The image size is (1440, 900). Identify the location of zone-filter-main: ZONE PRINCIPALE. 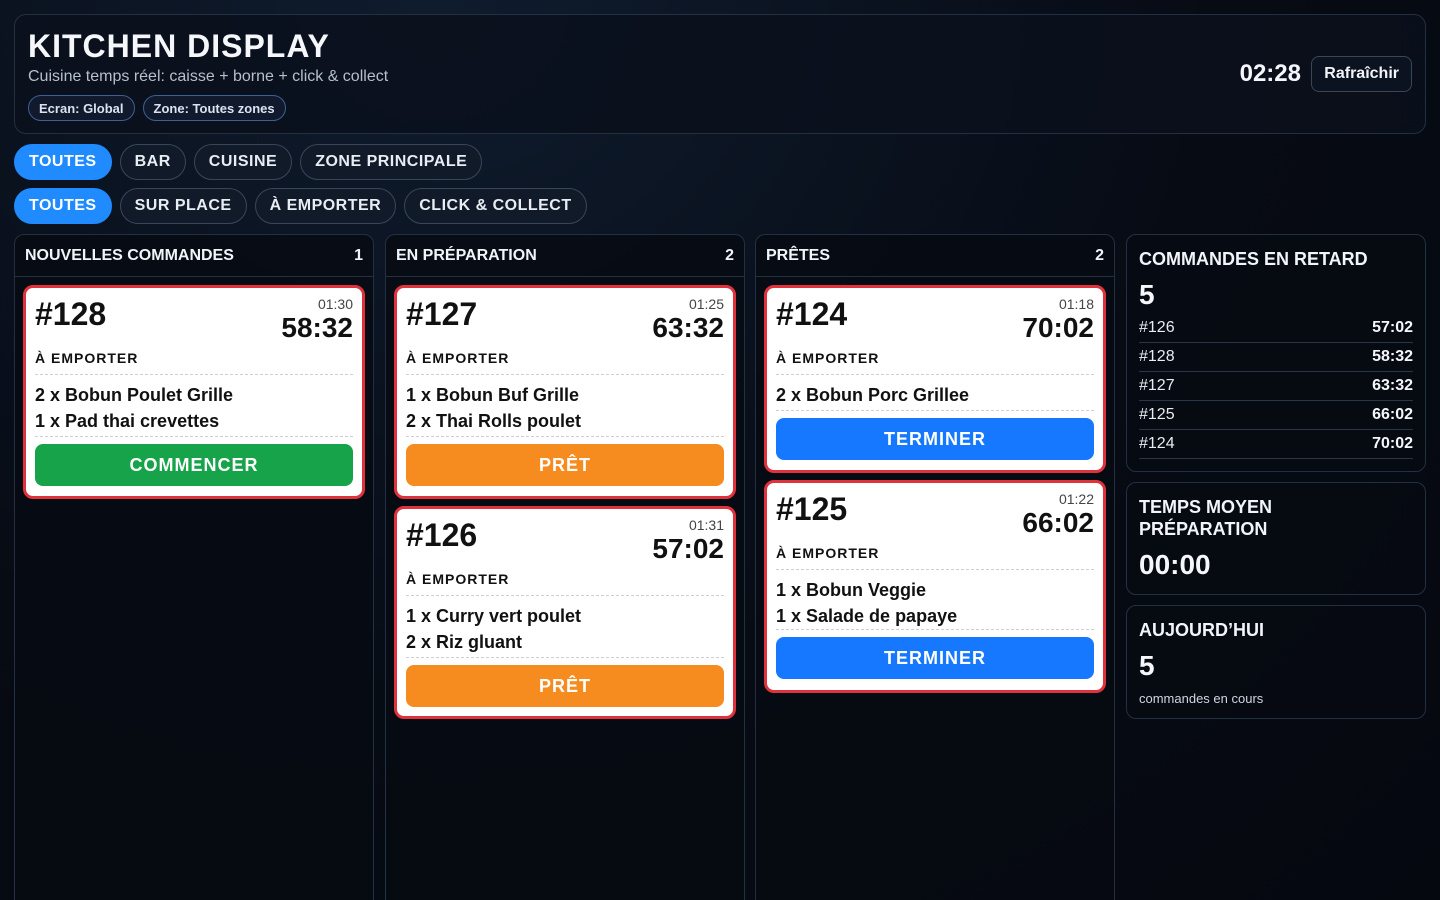
(391, 162).